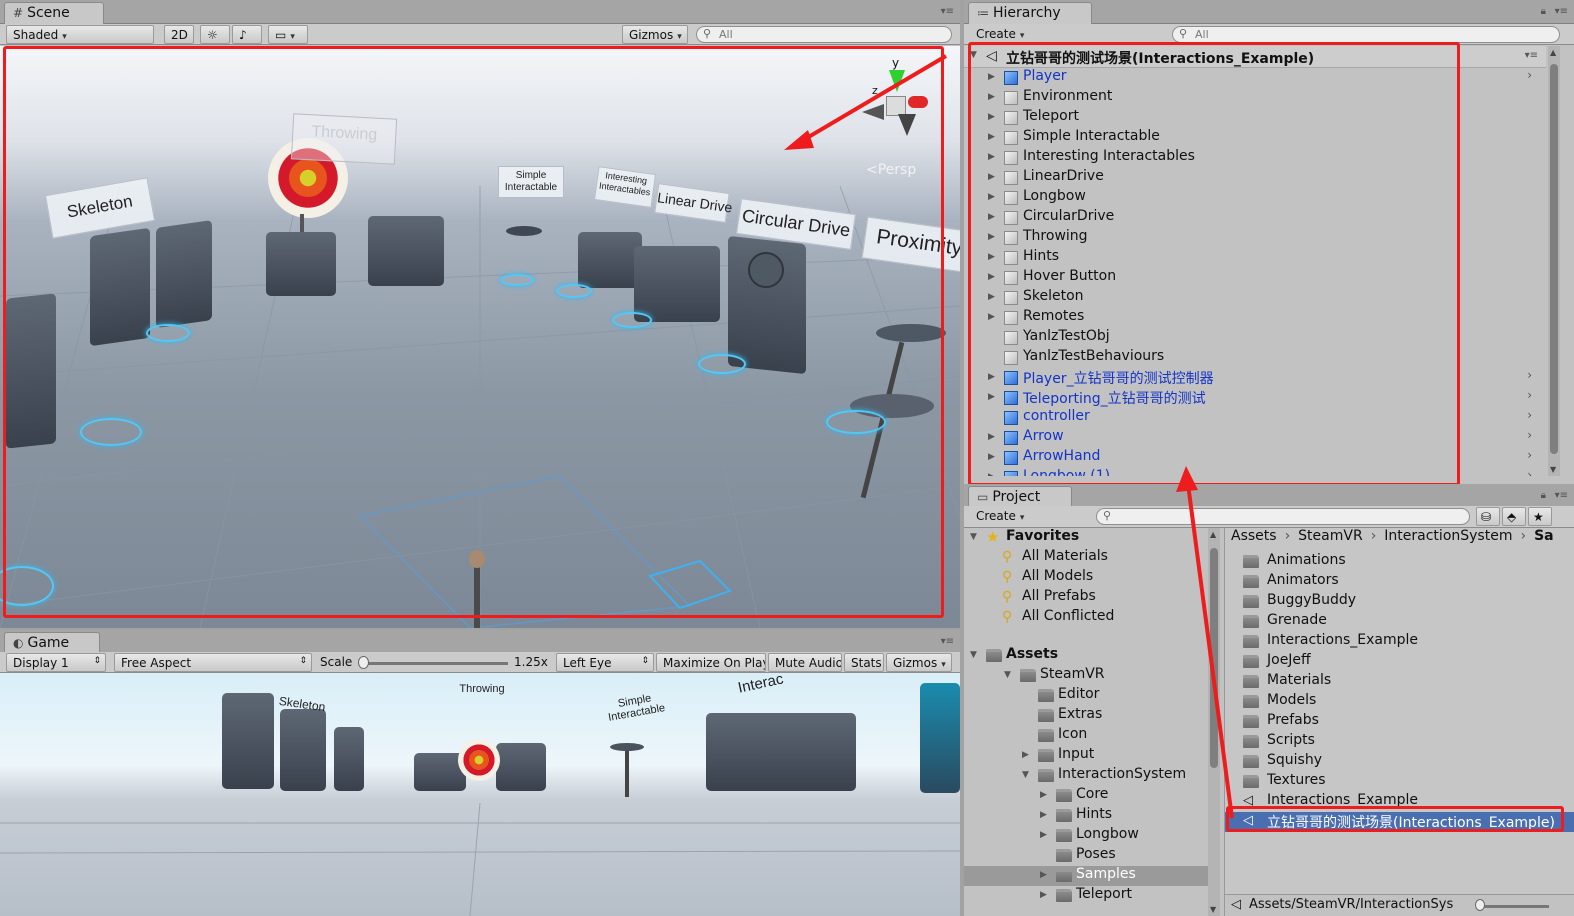  Describe the element at coordinates (363, 662) in the screenshot. I see `scale-slider-handle` at that location.